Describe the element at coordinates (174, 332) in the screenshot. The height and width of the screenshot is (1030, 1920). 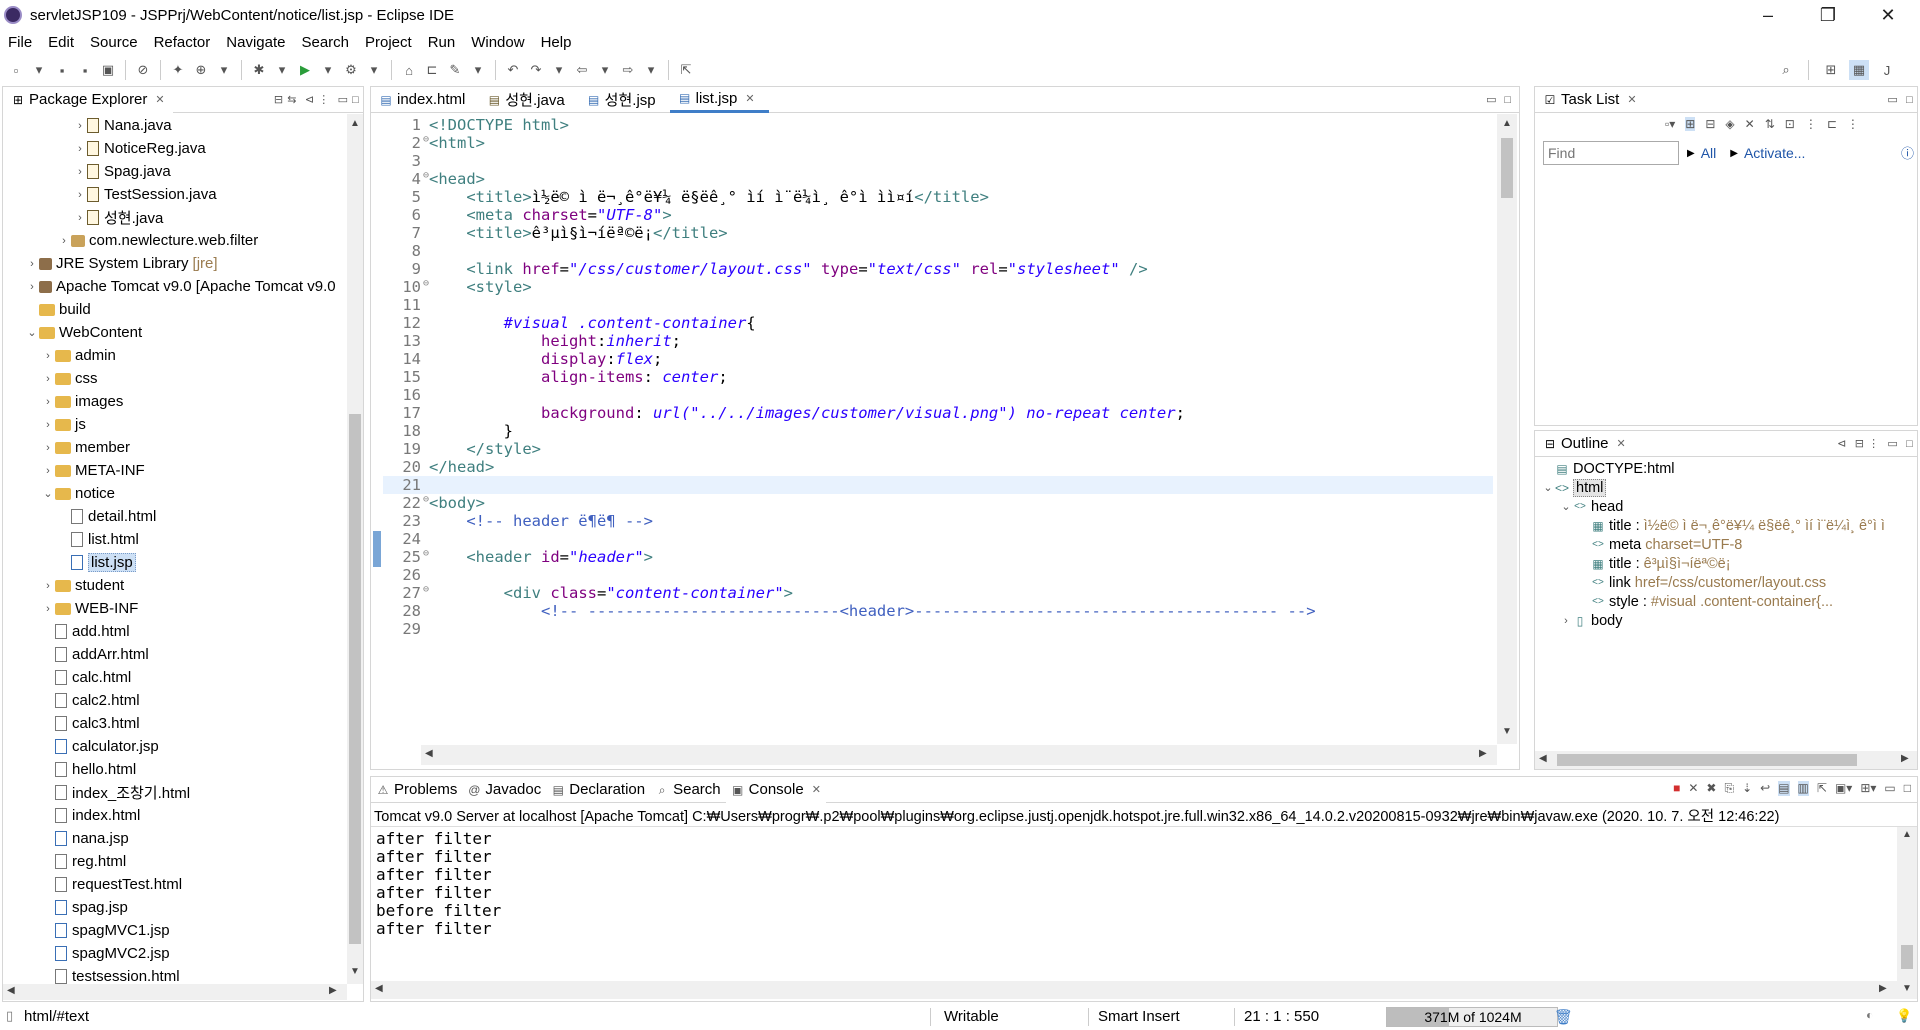
I see `tree-item: ⌄ WebContent` at that location.